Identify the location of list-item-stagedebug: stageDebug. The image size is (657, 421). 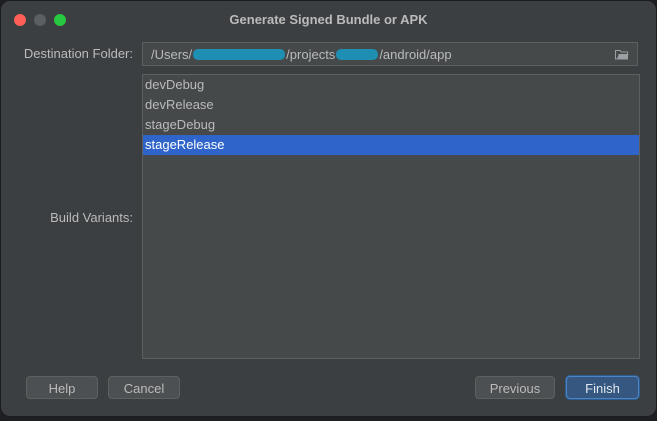
(391, 125).